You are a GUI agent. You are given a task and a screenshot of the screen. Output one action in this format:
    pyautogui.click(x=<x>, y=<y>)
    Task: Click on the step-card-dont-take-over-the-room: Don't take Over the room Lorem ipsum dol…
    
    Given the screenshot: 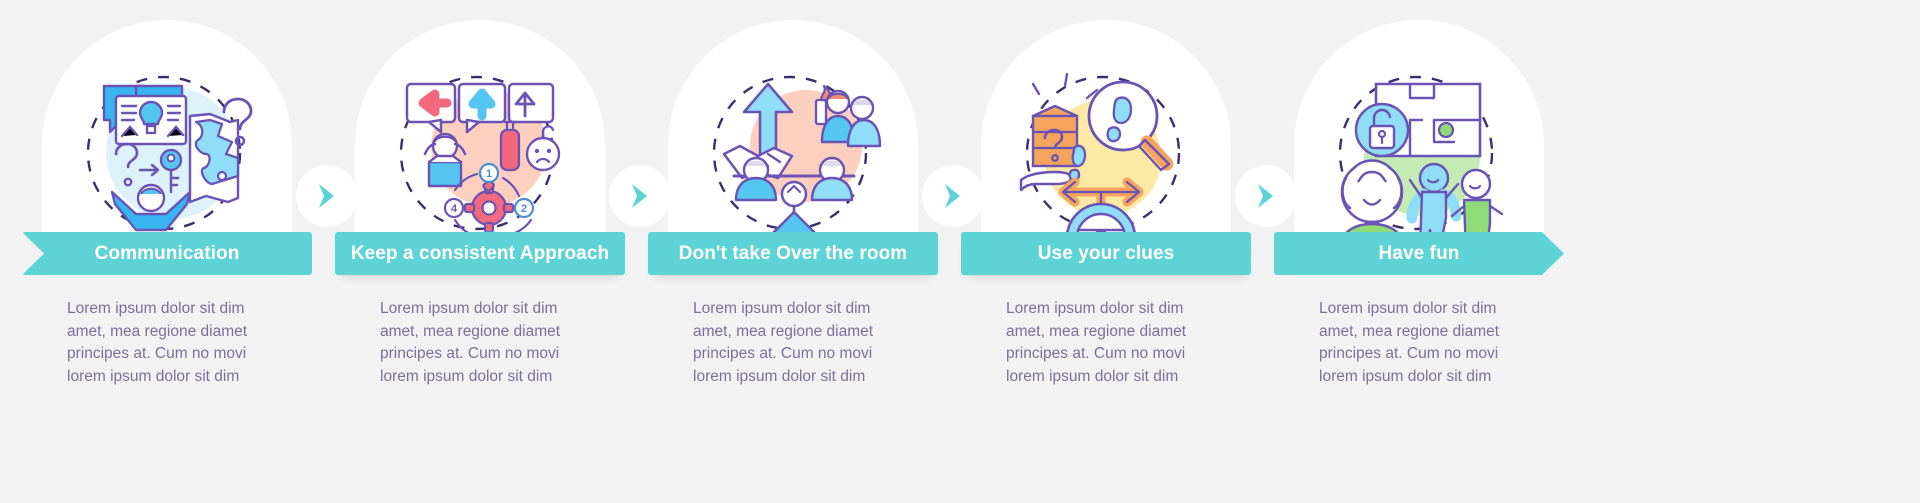 What is the action you would take?
    pyautogui.click(x=793, y=255)
    